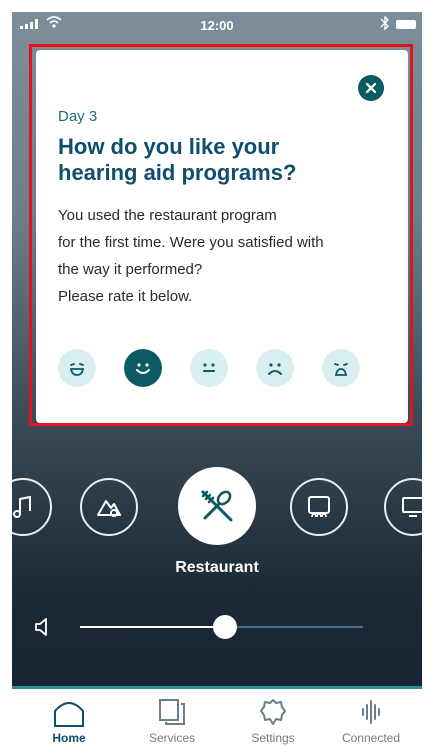  I want to click on rating-neutral-button, so click(209, 368).